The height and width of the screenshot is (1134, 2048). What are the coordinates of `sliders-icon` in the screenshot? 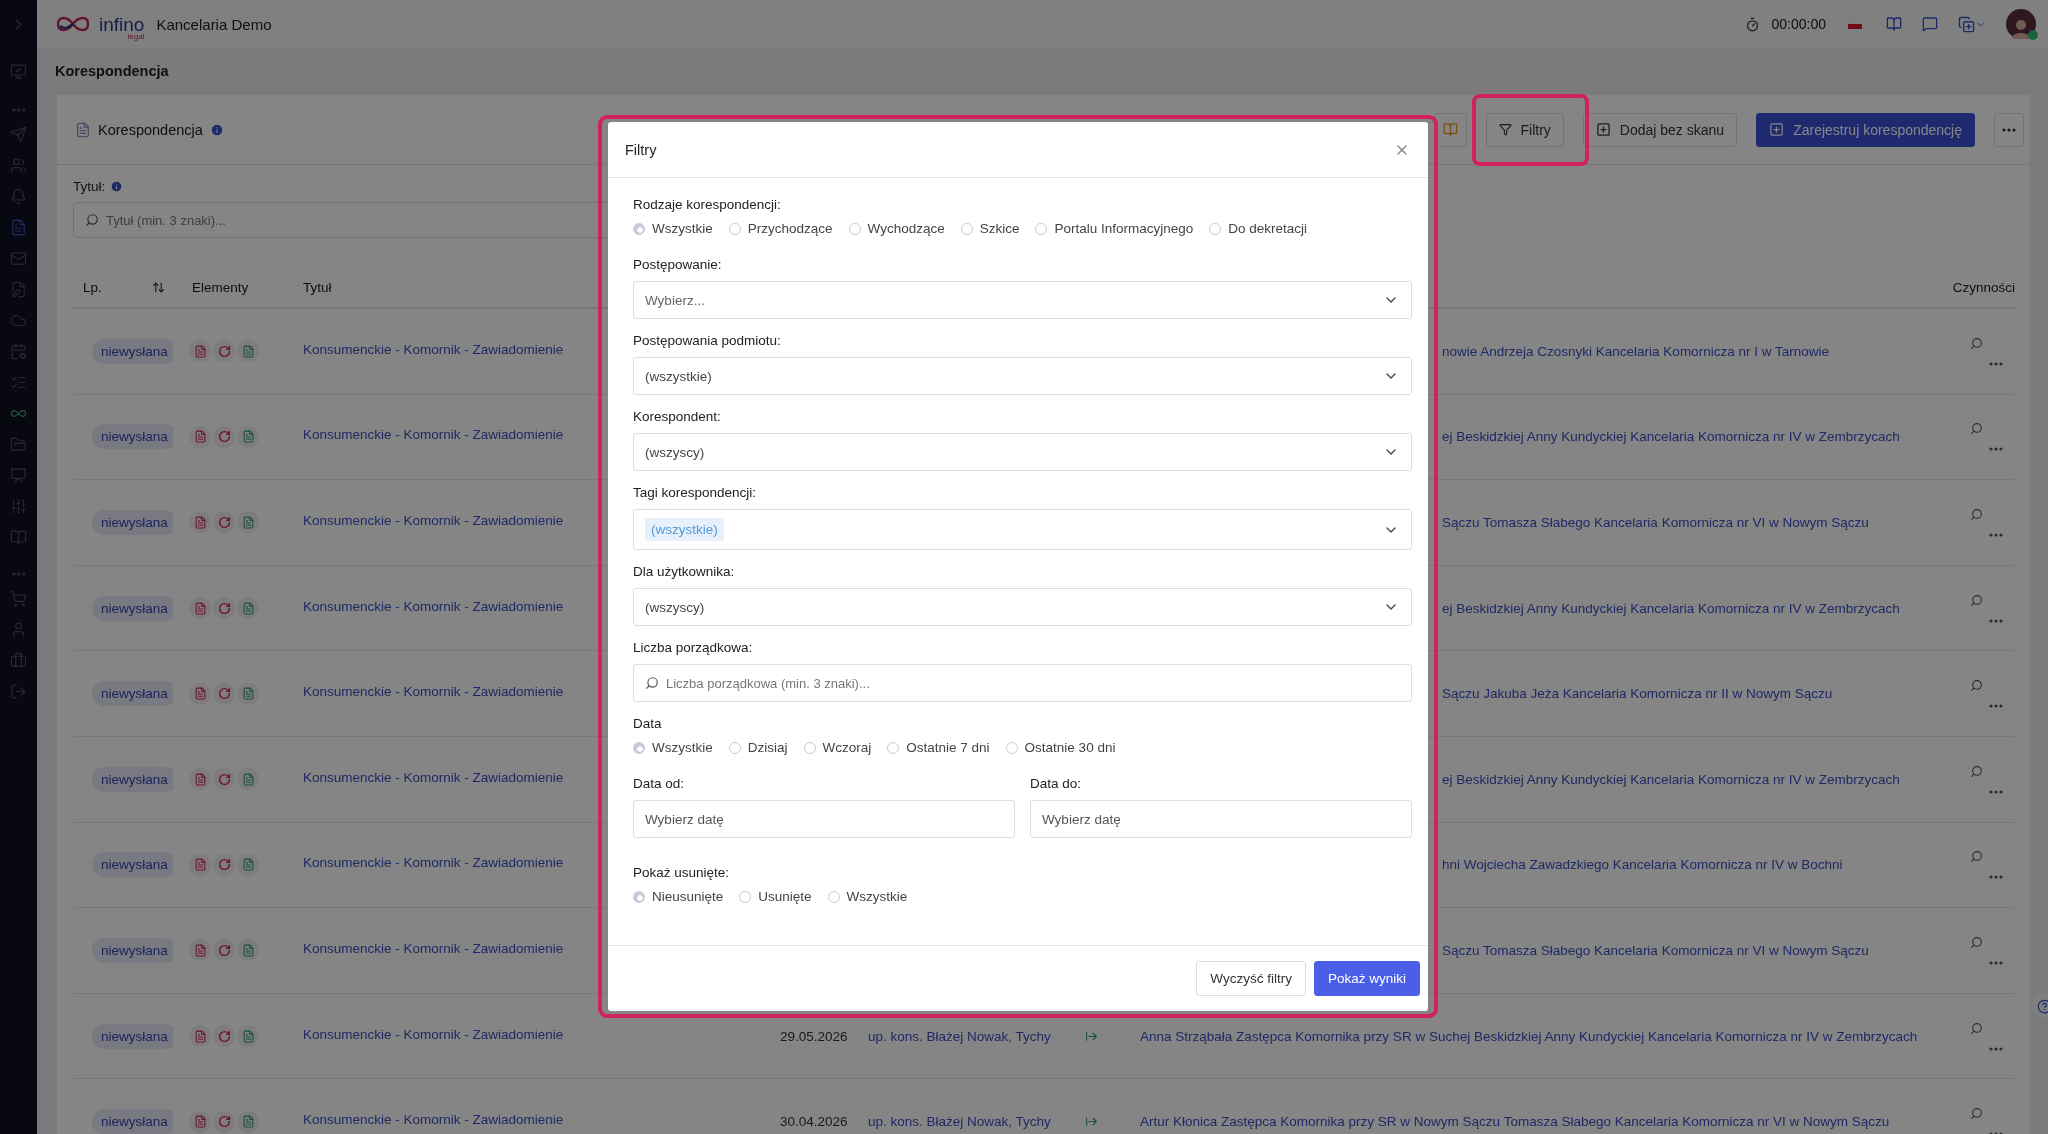 It's located at (18, 506).